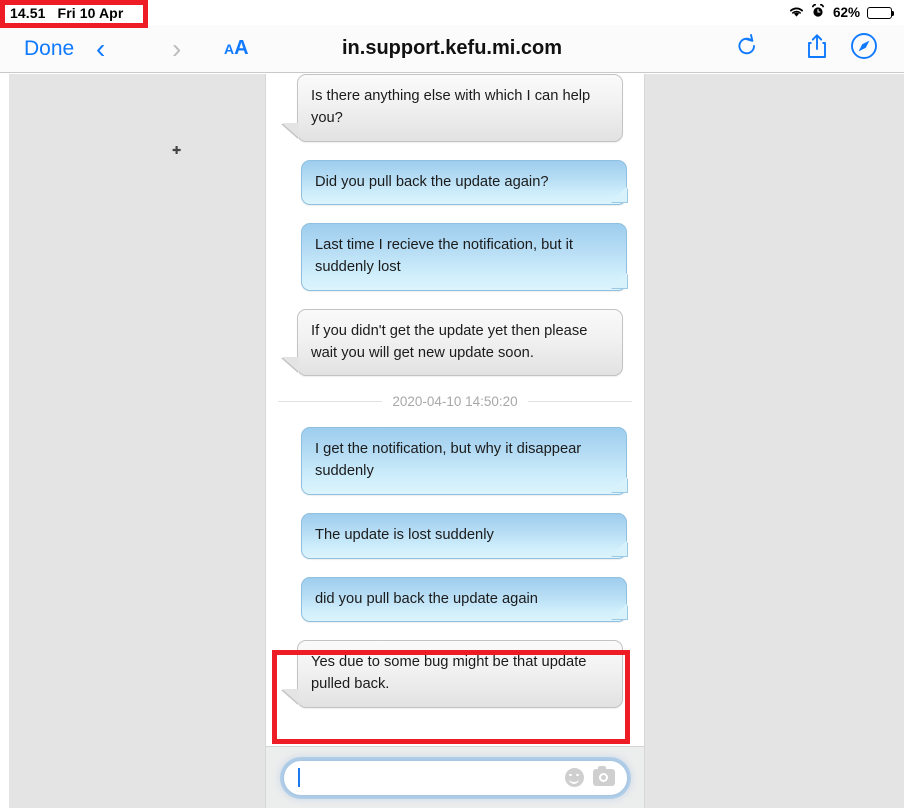  What do you see at coordinates (864, 48) in the screenshot?
I see `safari-compass-icon` at bounding box center [864, 48].